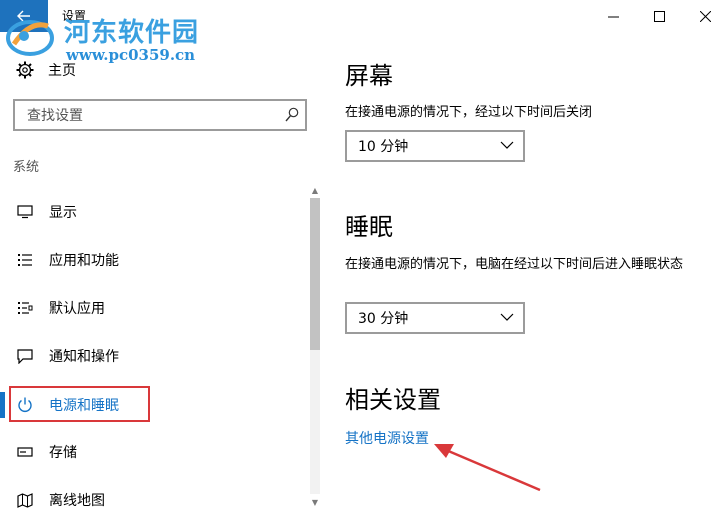 This screenshot has height=513, width=728. What do you see at coordinates (292, 115) in the screenshot?
I see `search-icon` at bounding box center [292, 115].